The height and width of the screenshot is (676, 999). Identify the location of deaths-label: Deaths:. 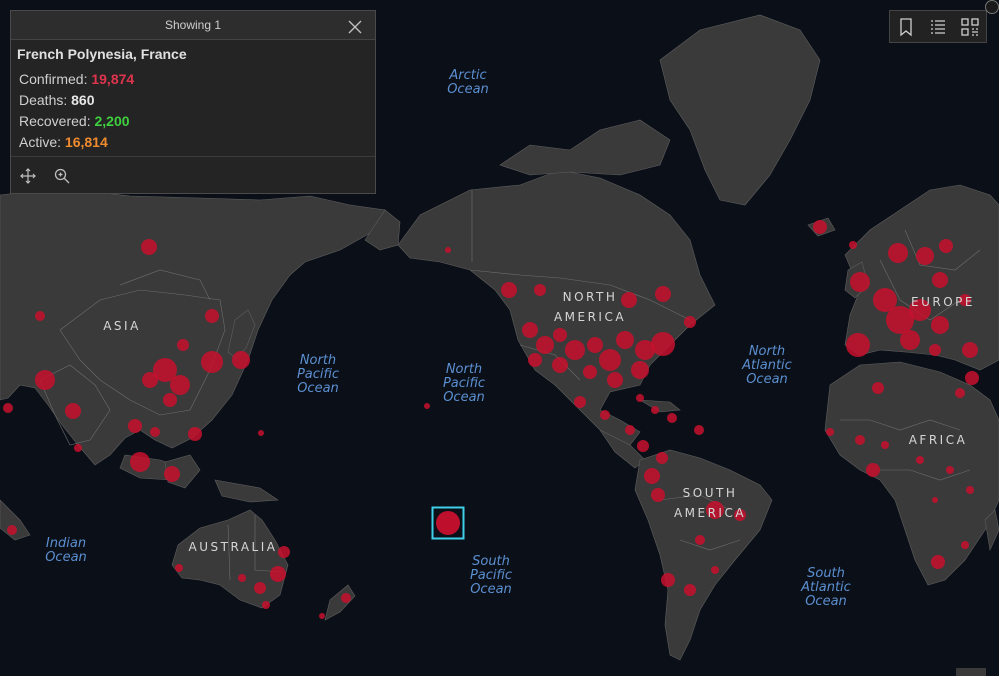
(43, 100).